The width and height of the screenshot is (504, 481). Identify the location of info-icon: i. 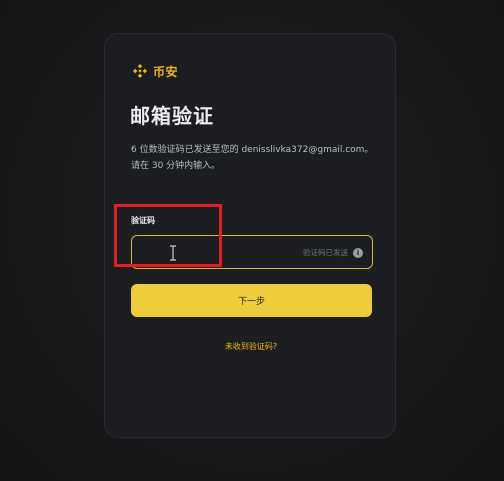
(358, 253).